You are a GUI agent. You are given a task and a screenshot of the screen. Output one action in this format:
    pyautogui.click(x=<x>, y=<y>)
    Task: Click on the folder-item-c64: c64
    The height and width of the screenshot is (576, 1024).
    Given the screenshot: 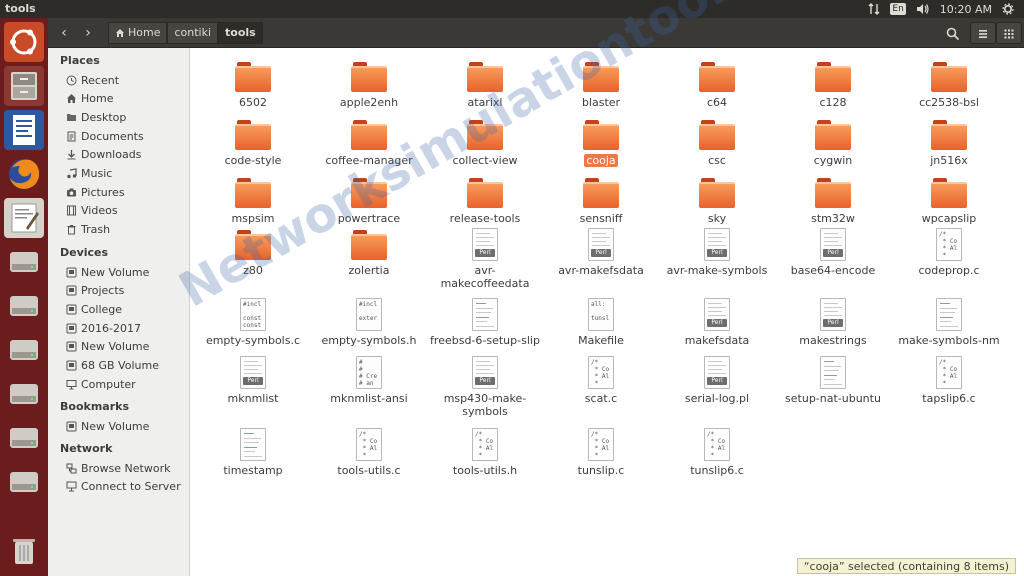 What is the action you would take?
    pyautogui.click(x=717, y=84)
    